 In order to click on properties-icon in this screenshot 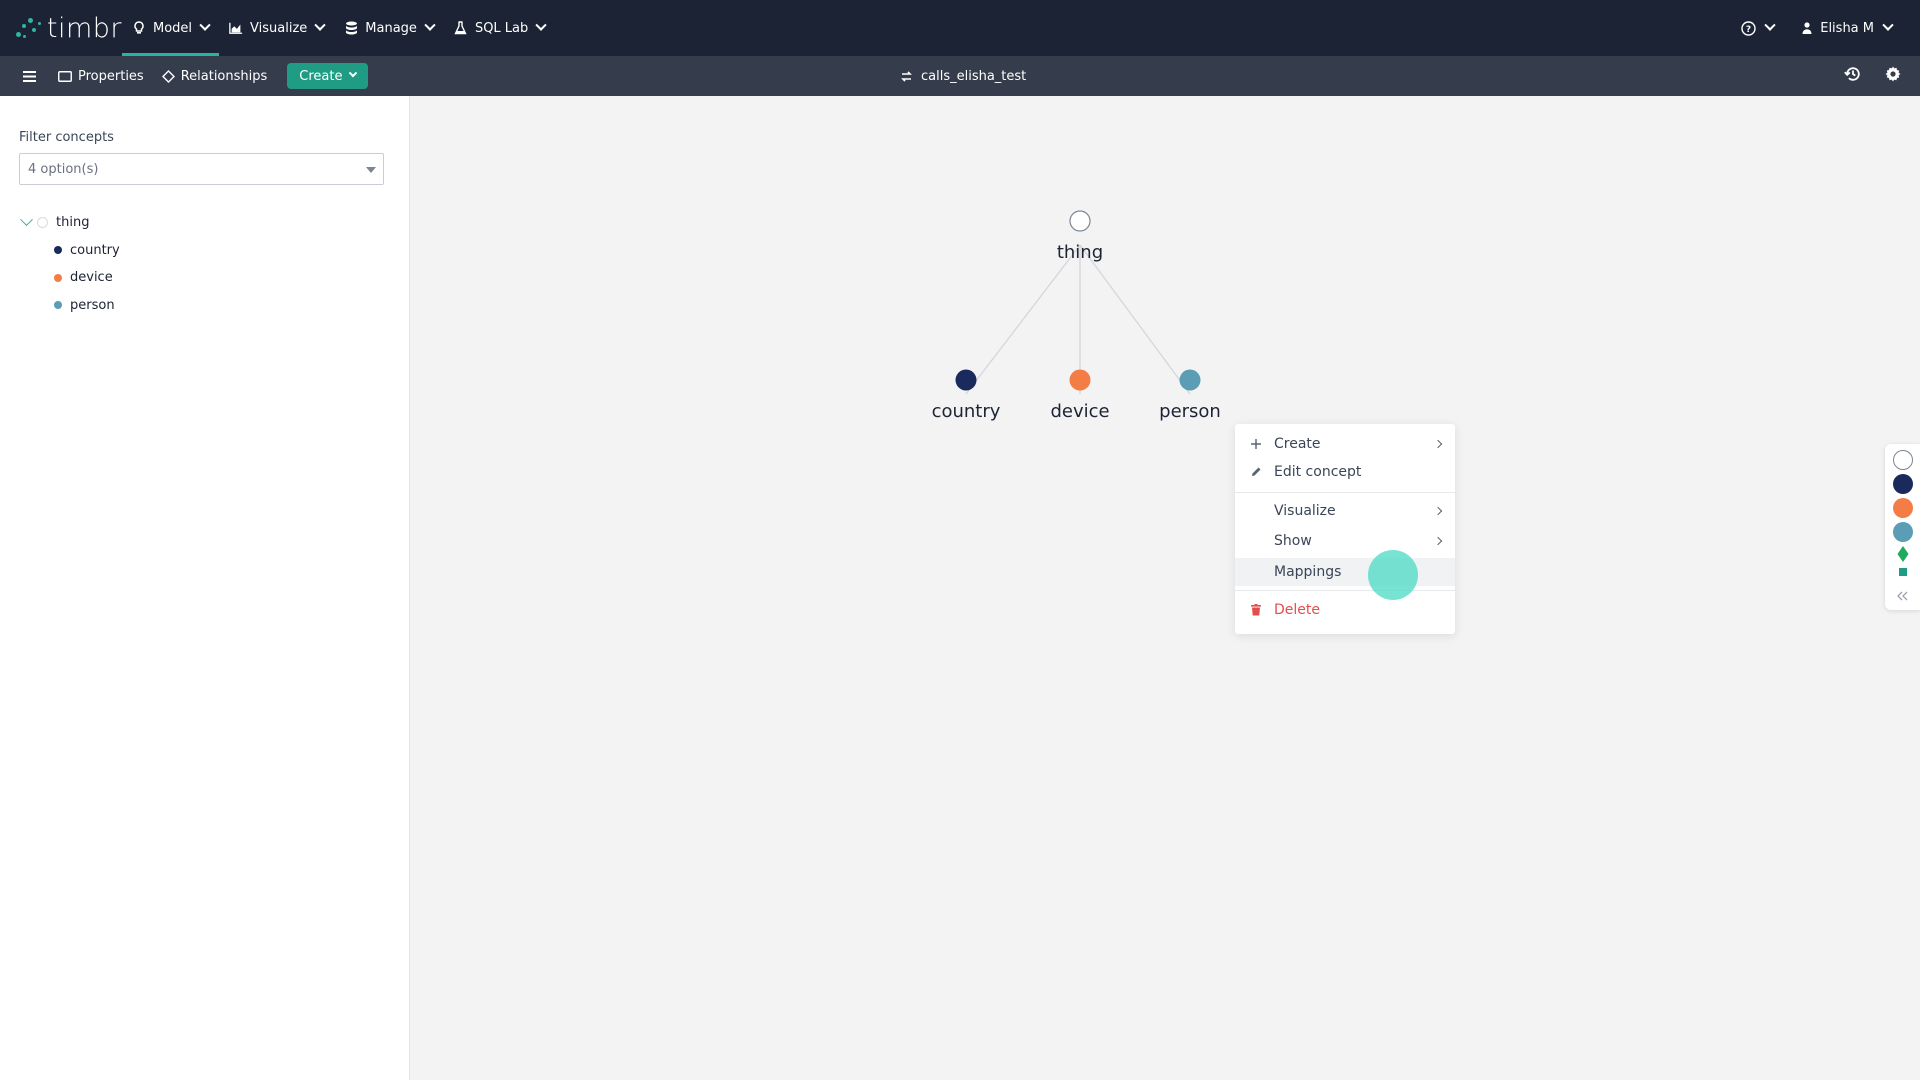, I will do `click(65, 76)`.